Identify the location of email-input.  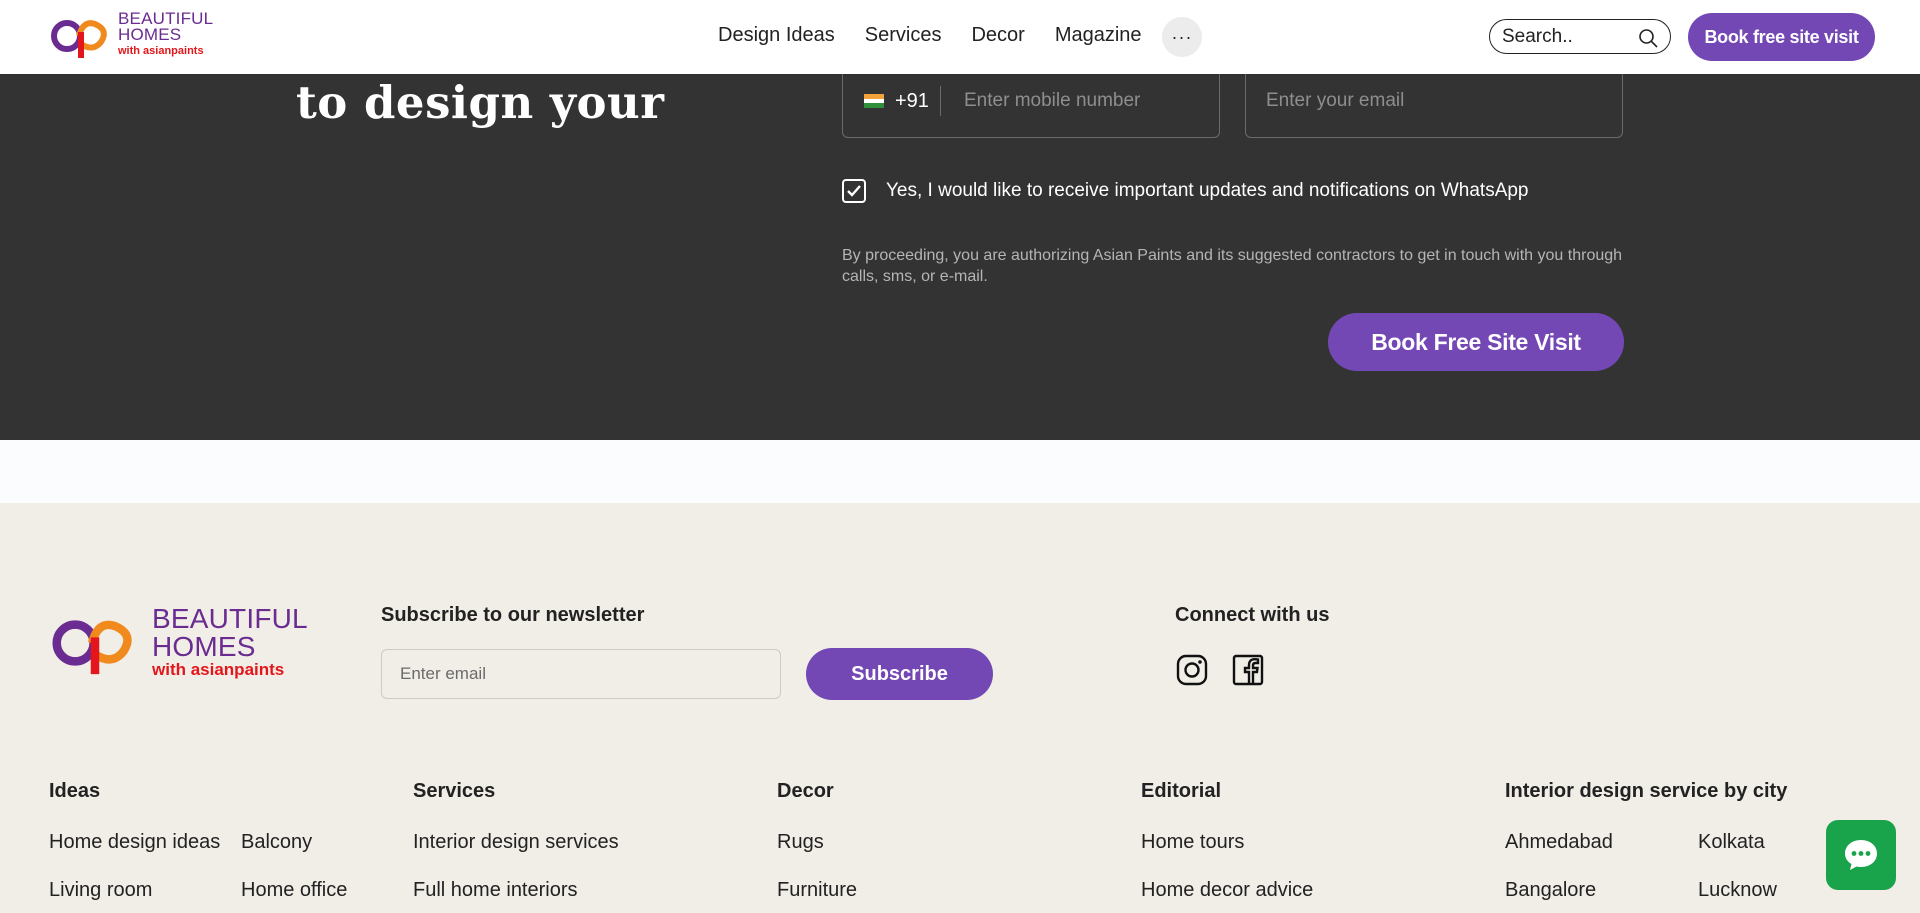
(1431, 101).